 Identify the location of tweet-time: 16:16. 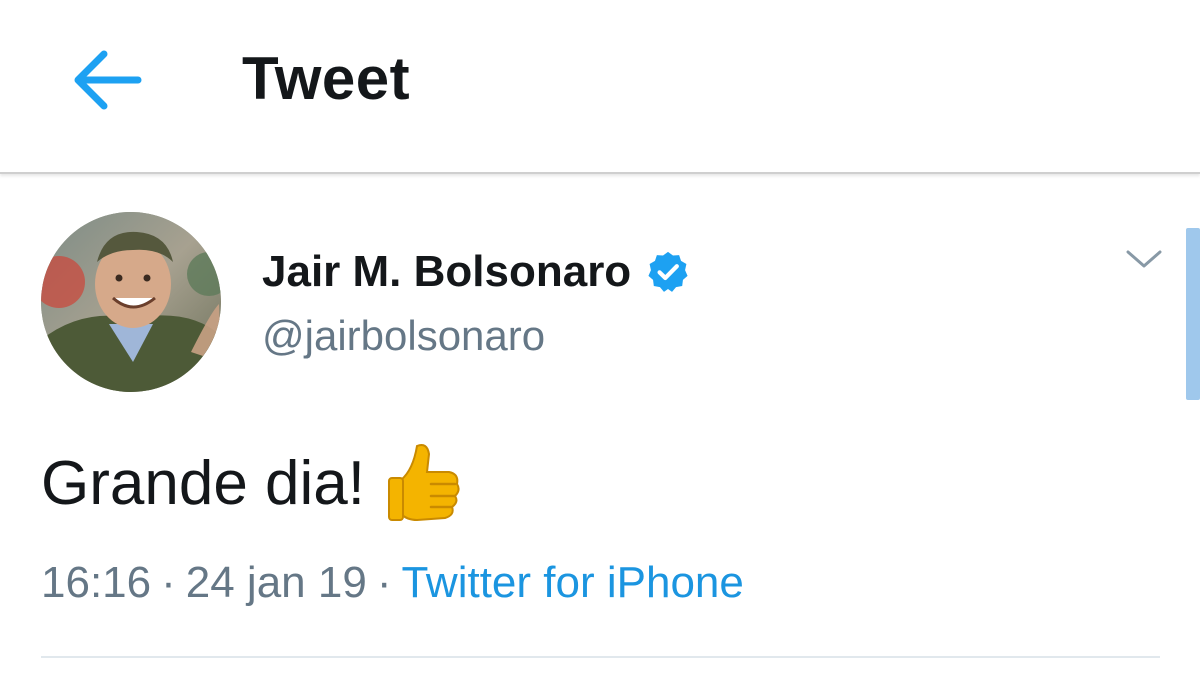
(96, 582).